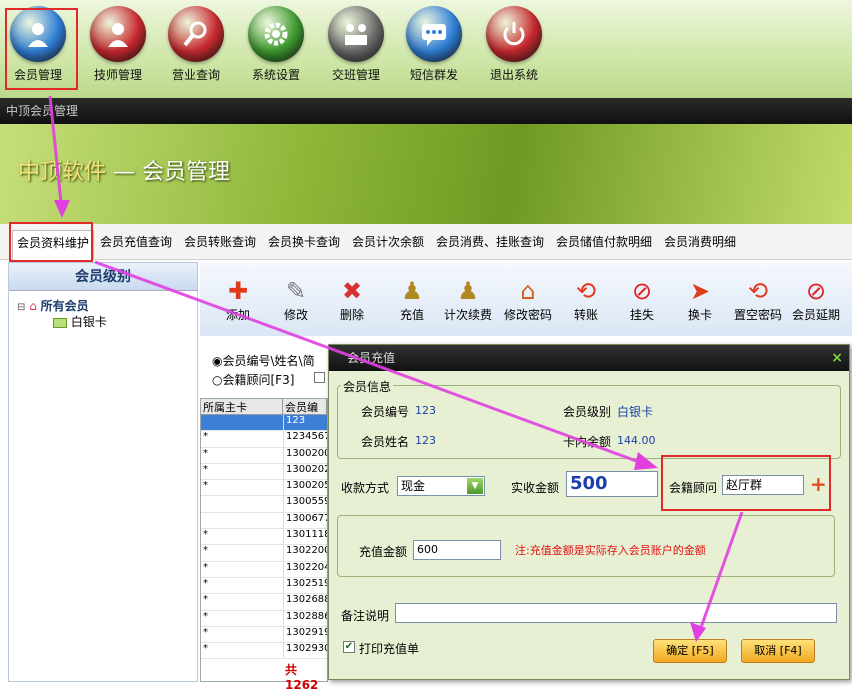 The width and height of the screenshot is (852, 692). I want to click on toolbar-item-label: 营业查询, so click(195, 75).